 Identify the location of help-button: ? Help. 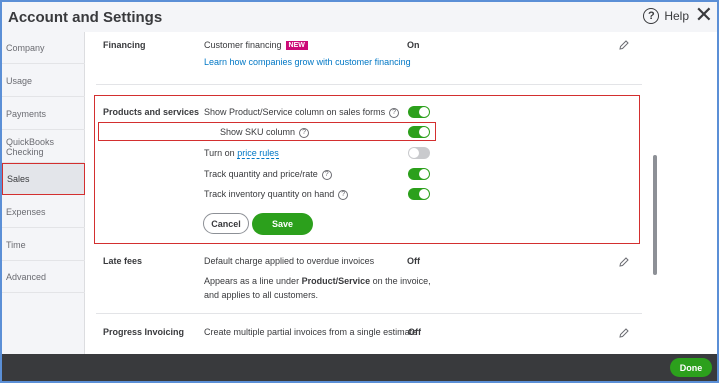
(666, 16).